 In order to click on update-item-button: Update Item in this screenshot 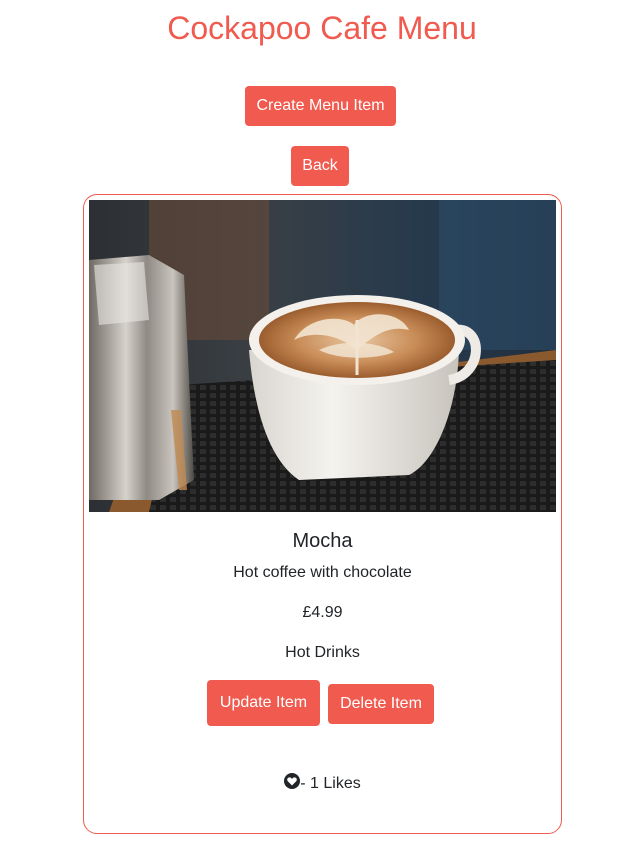, I will do `click(263, 703)`.